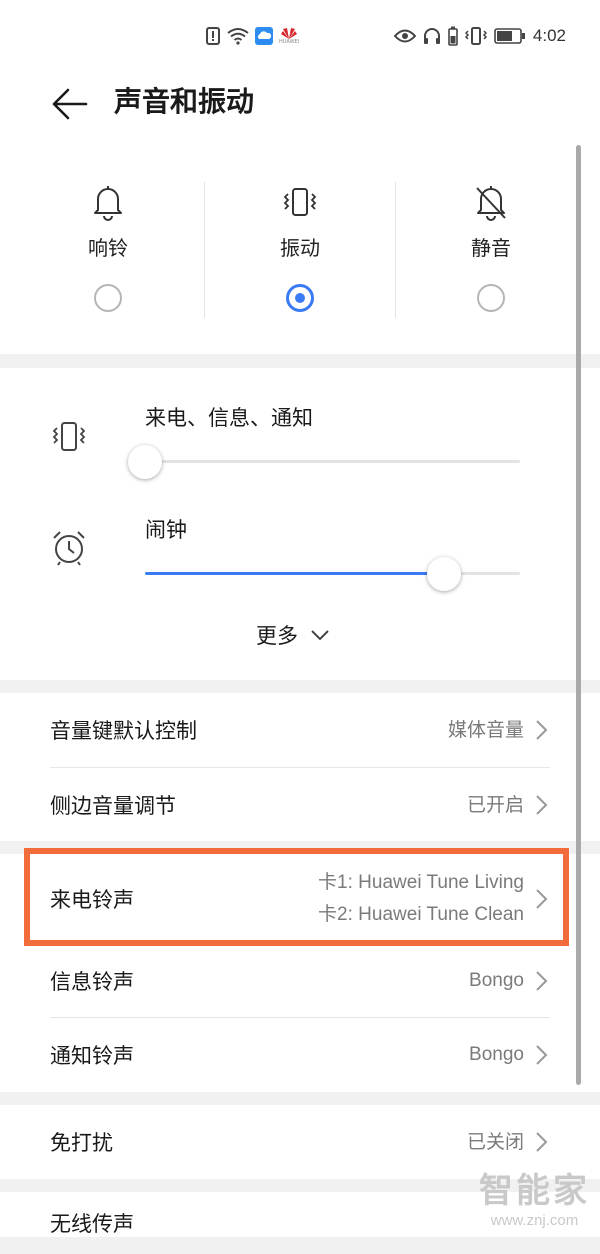  What do you see at coordinates (166, 530) in the screenshot?
I see `alarm-volume-label: 闹钟` at bounding box center [166, 530].